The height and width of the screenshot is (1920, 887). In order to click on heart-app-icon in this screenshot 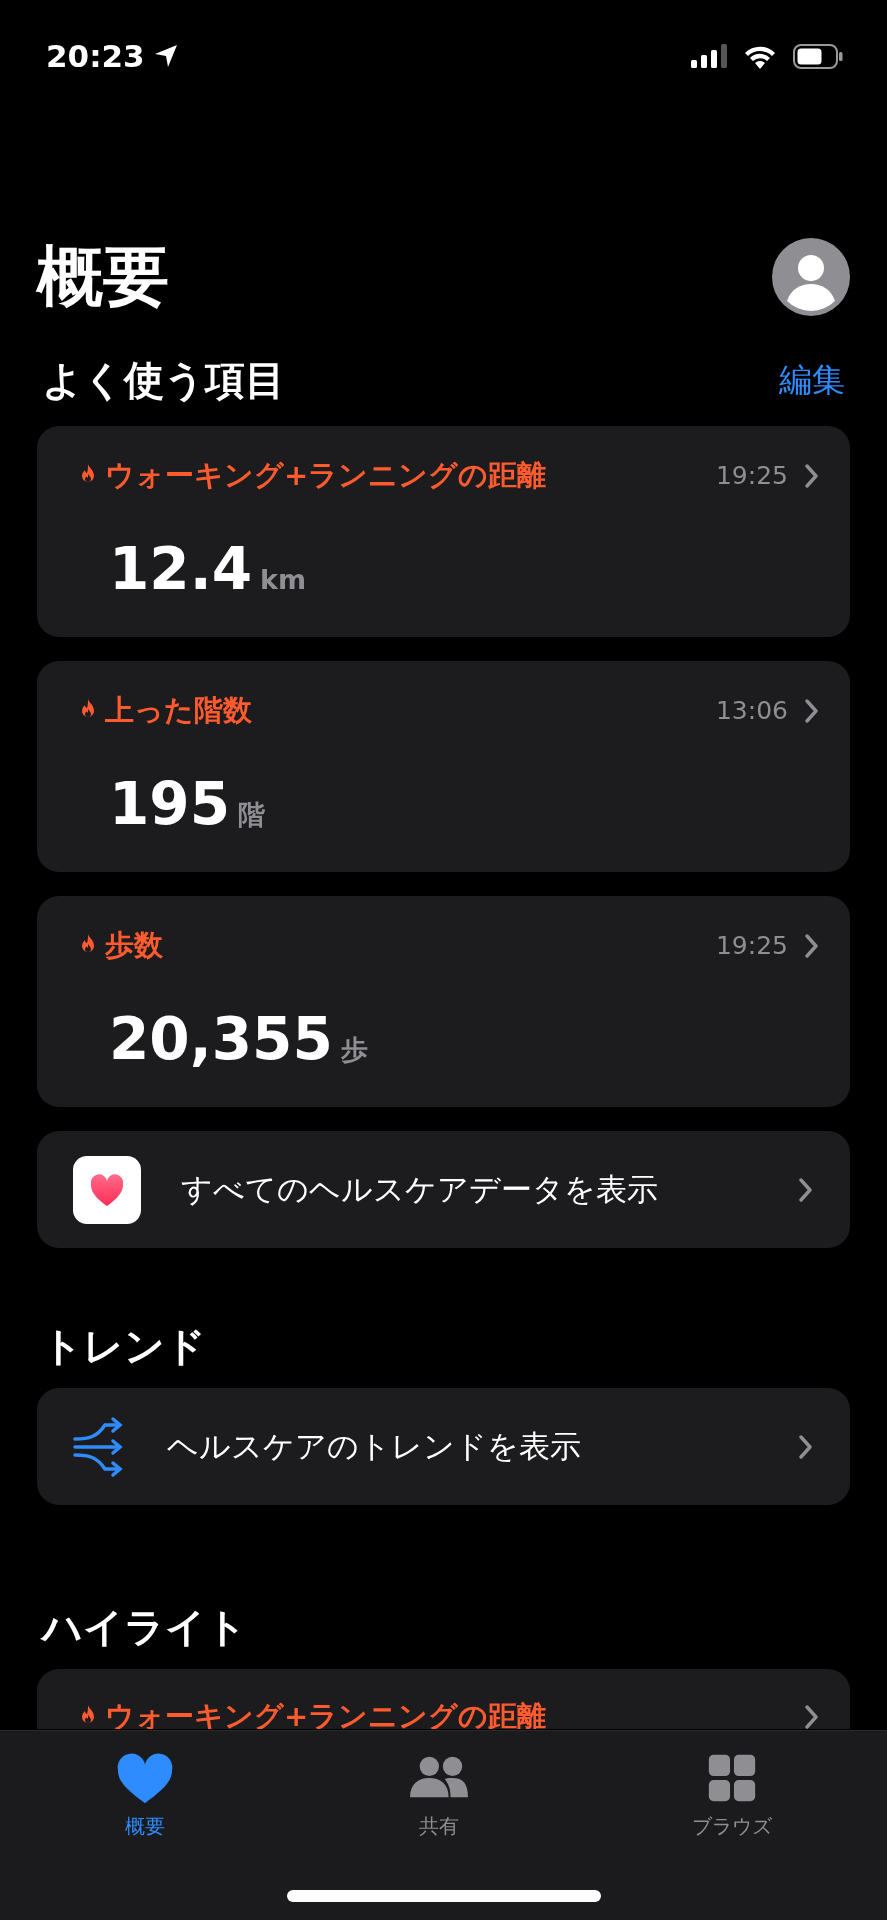, I will do `click(107, 1189)`.